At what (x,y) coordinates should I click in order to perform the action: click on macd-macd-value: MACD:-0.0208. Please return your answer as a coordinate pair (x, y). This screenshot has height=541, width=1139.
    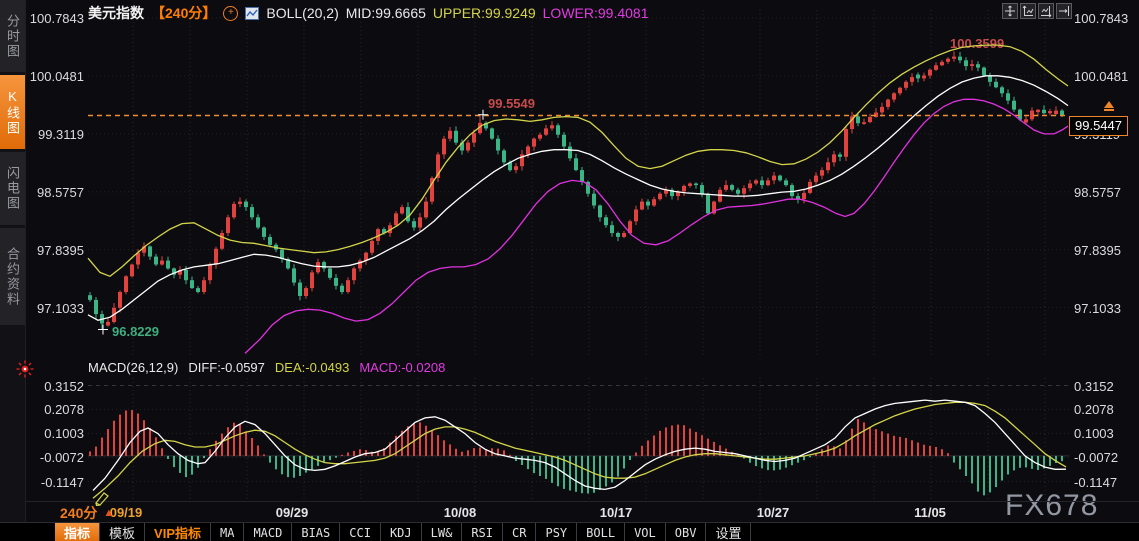
    Looking at the image, I should click on (402, 367).